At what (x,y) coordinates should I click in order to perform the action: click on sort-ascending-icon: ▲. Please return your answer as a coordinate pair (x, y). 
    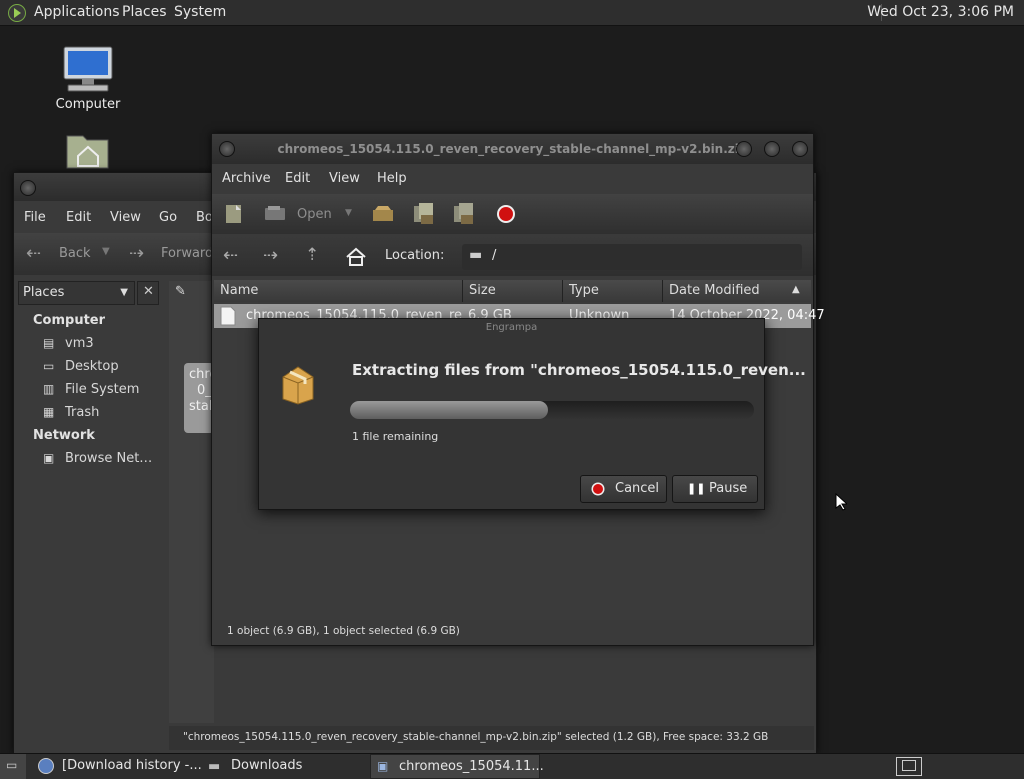
    Looking at the image, I should click on (796, 289).